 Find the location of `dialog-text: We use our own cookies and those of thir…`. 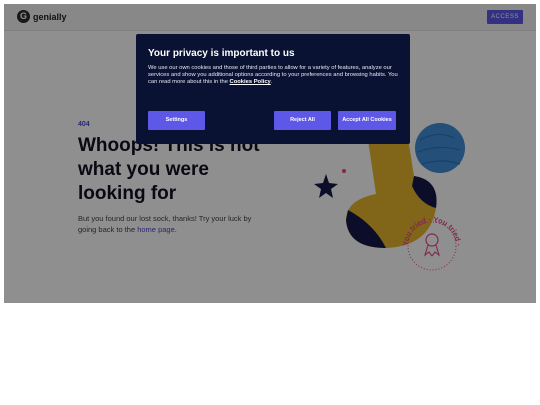

dialog-text: We use our own cookies and those of thir… is located at coordinates (273, 75).